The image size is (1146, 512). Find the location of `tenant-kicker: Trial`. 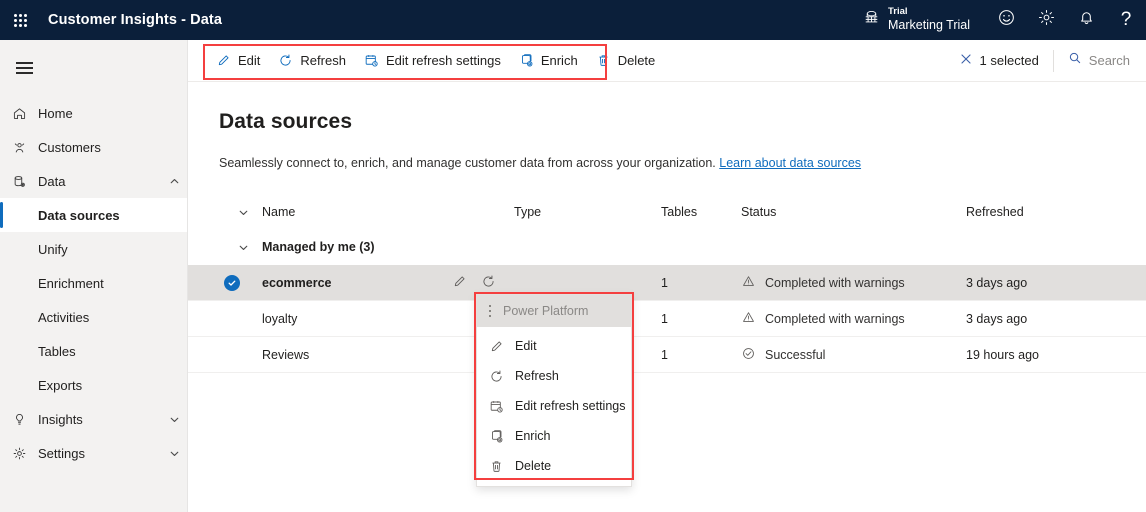

tenant-kicker: Trial is located at coordinates (898, 12).